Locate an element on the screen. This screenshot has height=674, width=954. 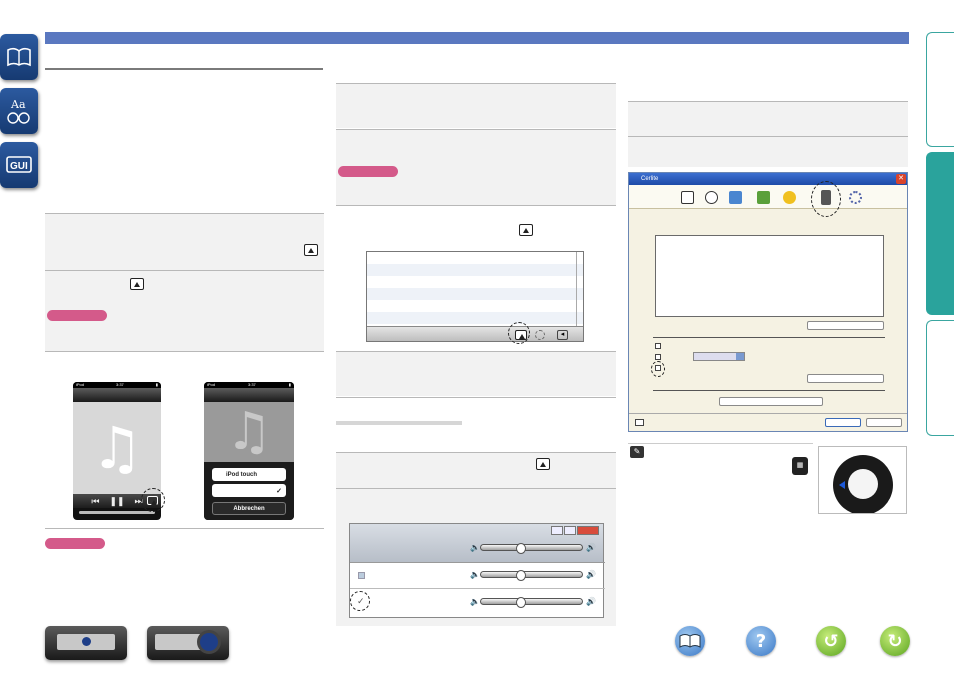
cancel-button is located at coordinates (884, 422).